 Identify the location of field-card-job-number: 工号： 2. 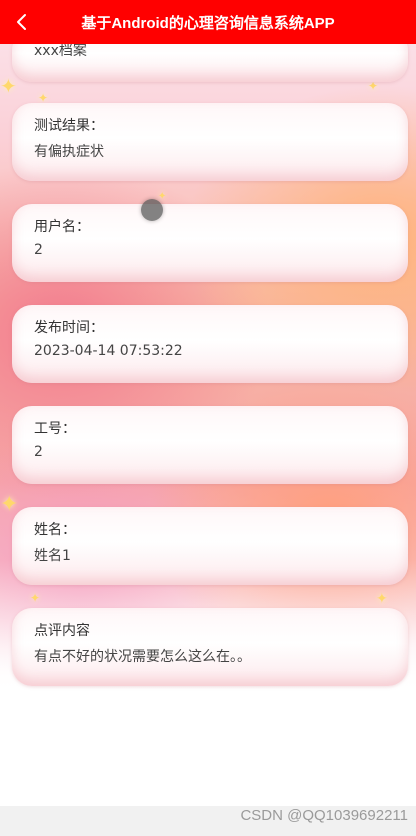
(210, 445).